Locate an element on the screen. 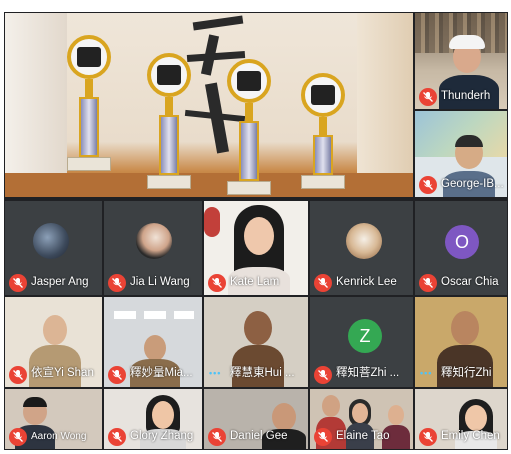 This screenshot has height=454, width=511. participant-name: Thunderh is located at coordinates (466, 96).